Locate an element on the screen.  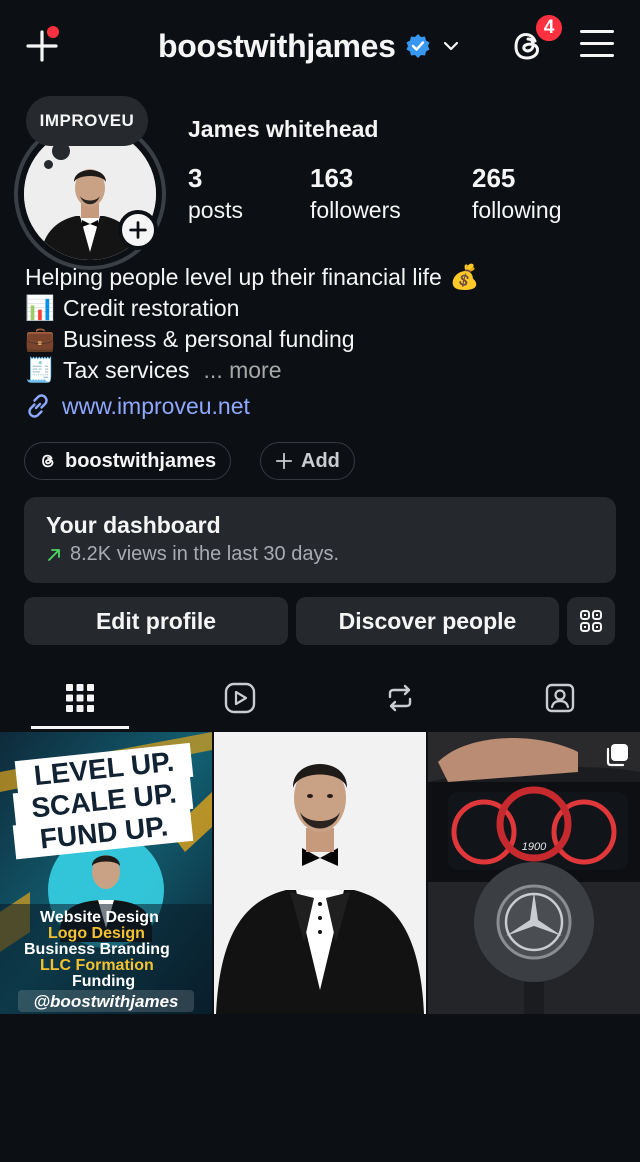
bio-line: 📊 Credit restoration is located at coordinates (325, 308).